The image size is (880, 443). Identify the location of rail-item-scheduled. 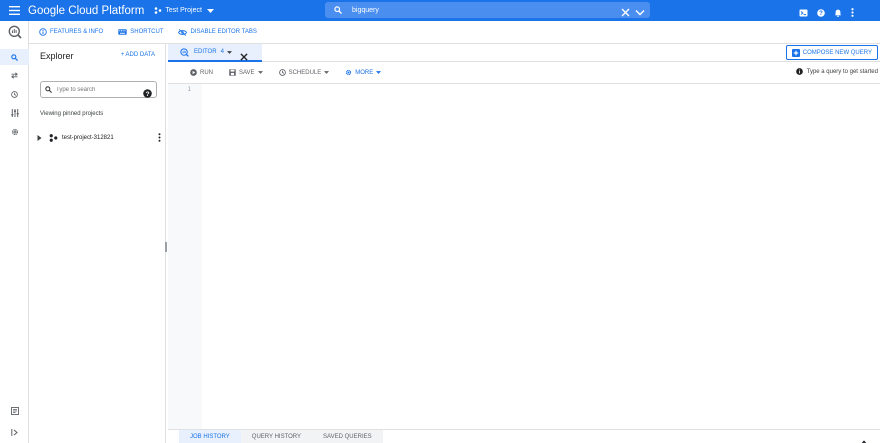
(14, 94).